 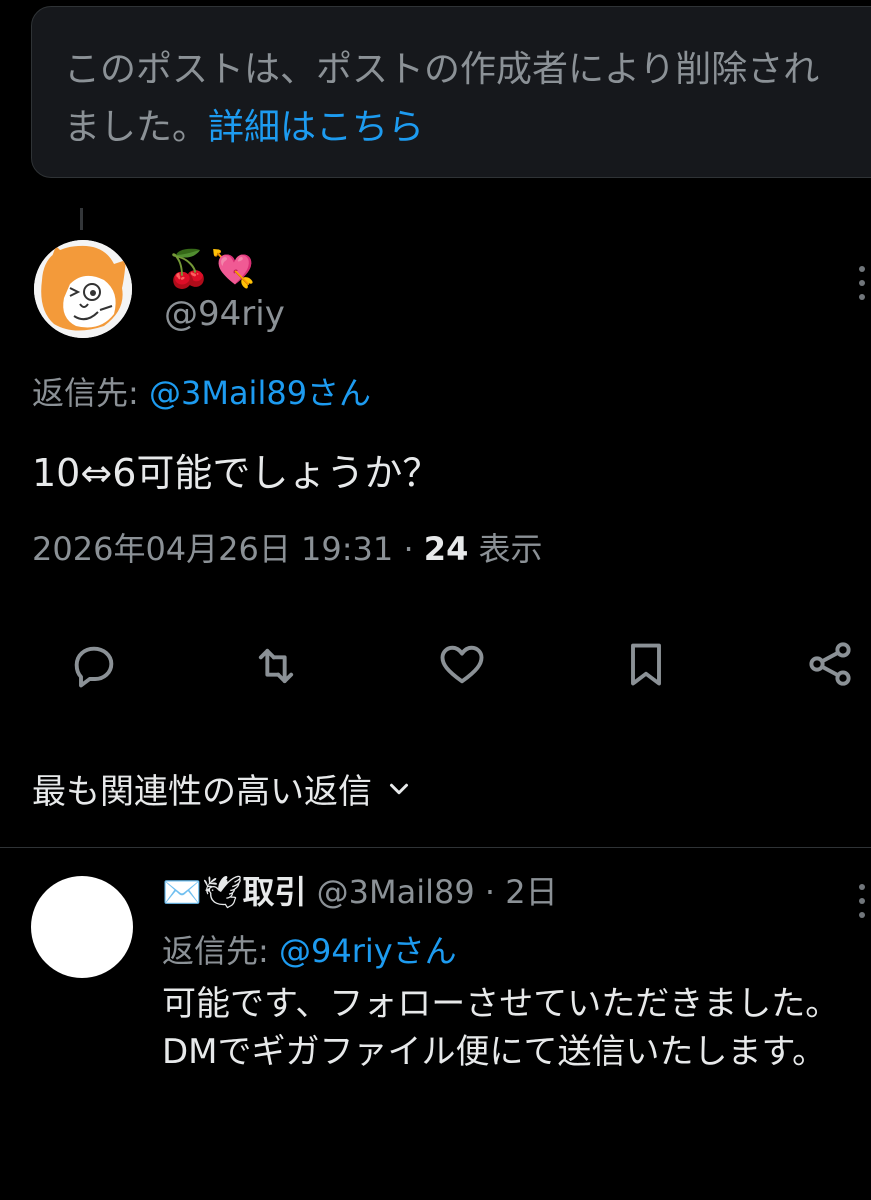 What do you see at coordinates (94, 666) in the screenshot?
I see `reply-icon` at bounding box center [94, 666].